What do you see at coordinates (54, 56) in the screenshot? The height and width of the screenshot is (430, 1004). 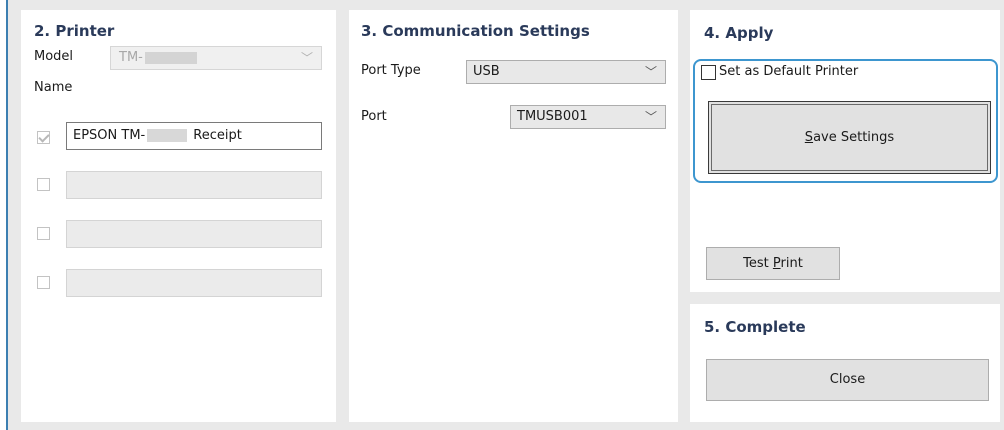 I see `model-label: Model` at bounding box center [54, 56].